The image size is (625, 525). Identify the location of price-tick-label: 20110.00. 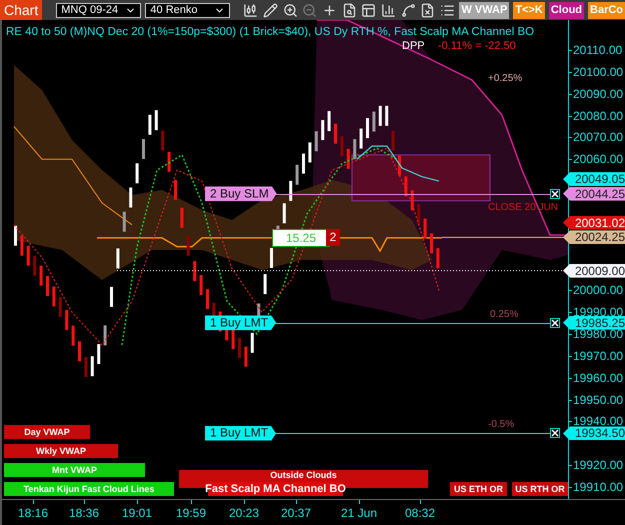
(597, 50).